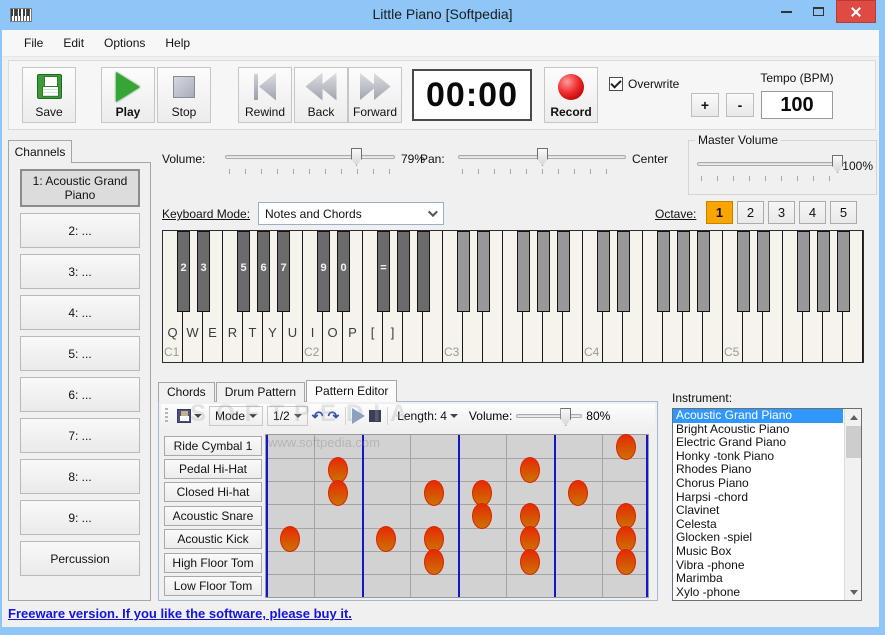 Image resolution: width=885 pixels, height=635 pixels. Describe the element at coordinates (758, 456) in the screenshot. I see `instrument-item-honky-tonk-piano: Honky -tonk Piano` at that location.